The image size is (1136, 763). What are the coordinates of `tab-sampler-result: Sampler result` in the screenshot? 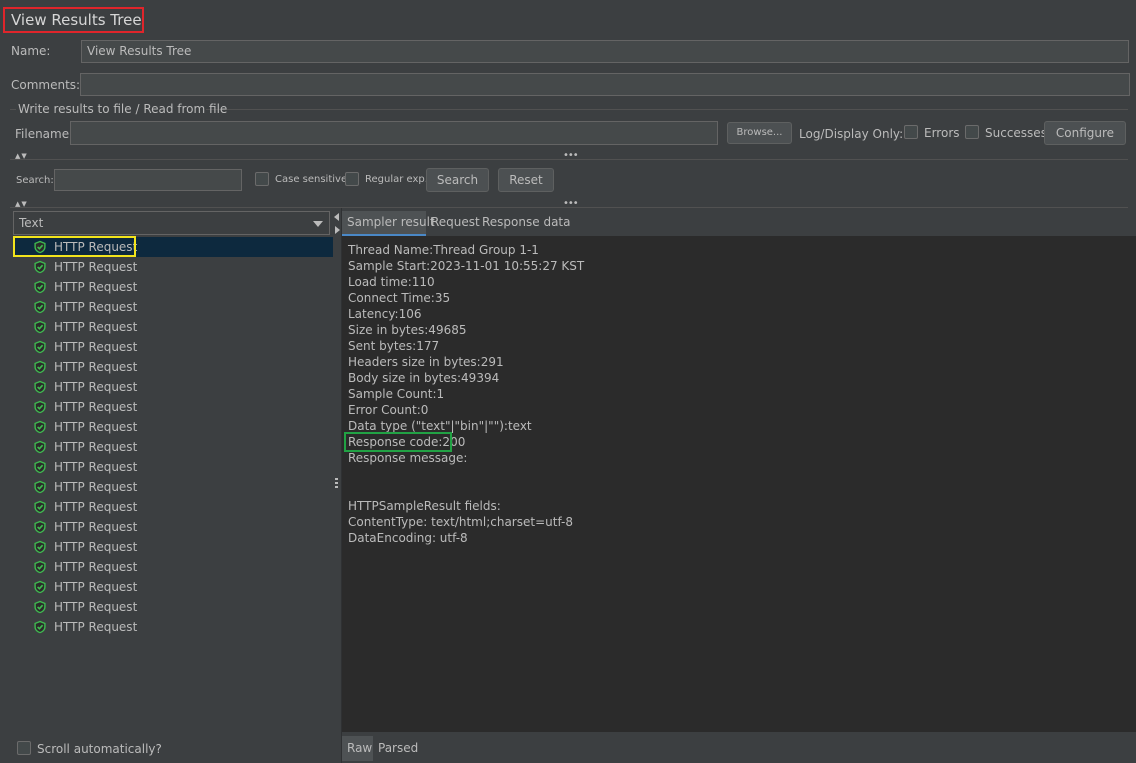 It's located at (388, 223).